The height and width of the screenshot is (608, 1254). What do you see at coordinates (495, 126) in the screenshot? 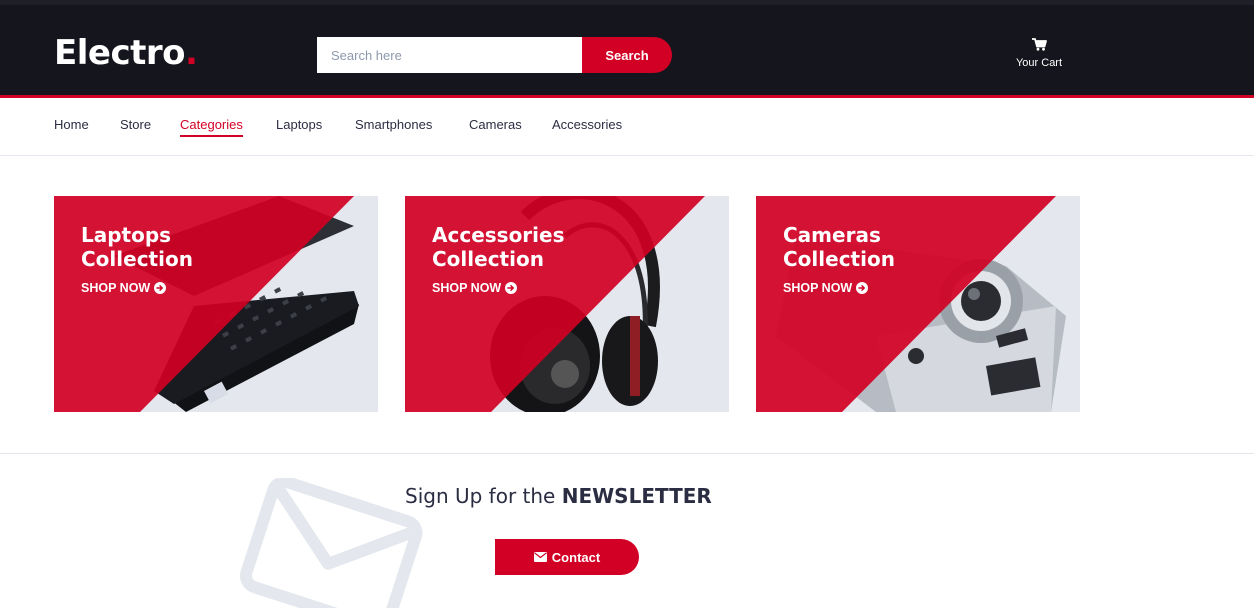
I see `nav-item-cameras: Cameras` at bounding box center [495, 126].